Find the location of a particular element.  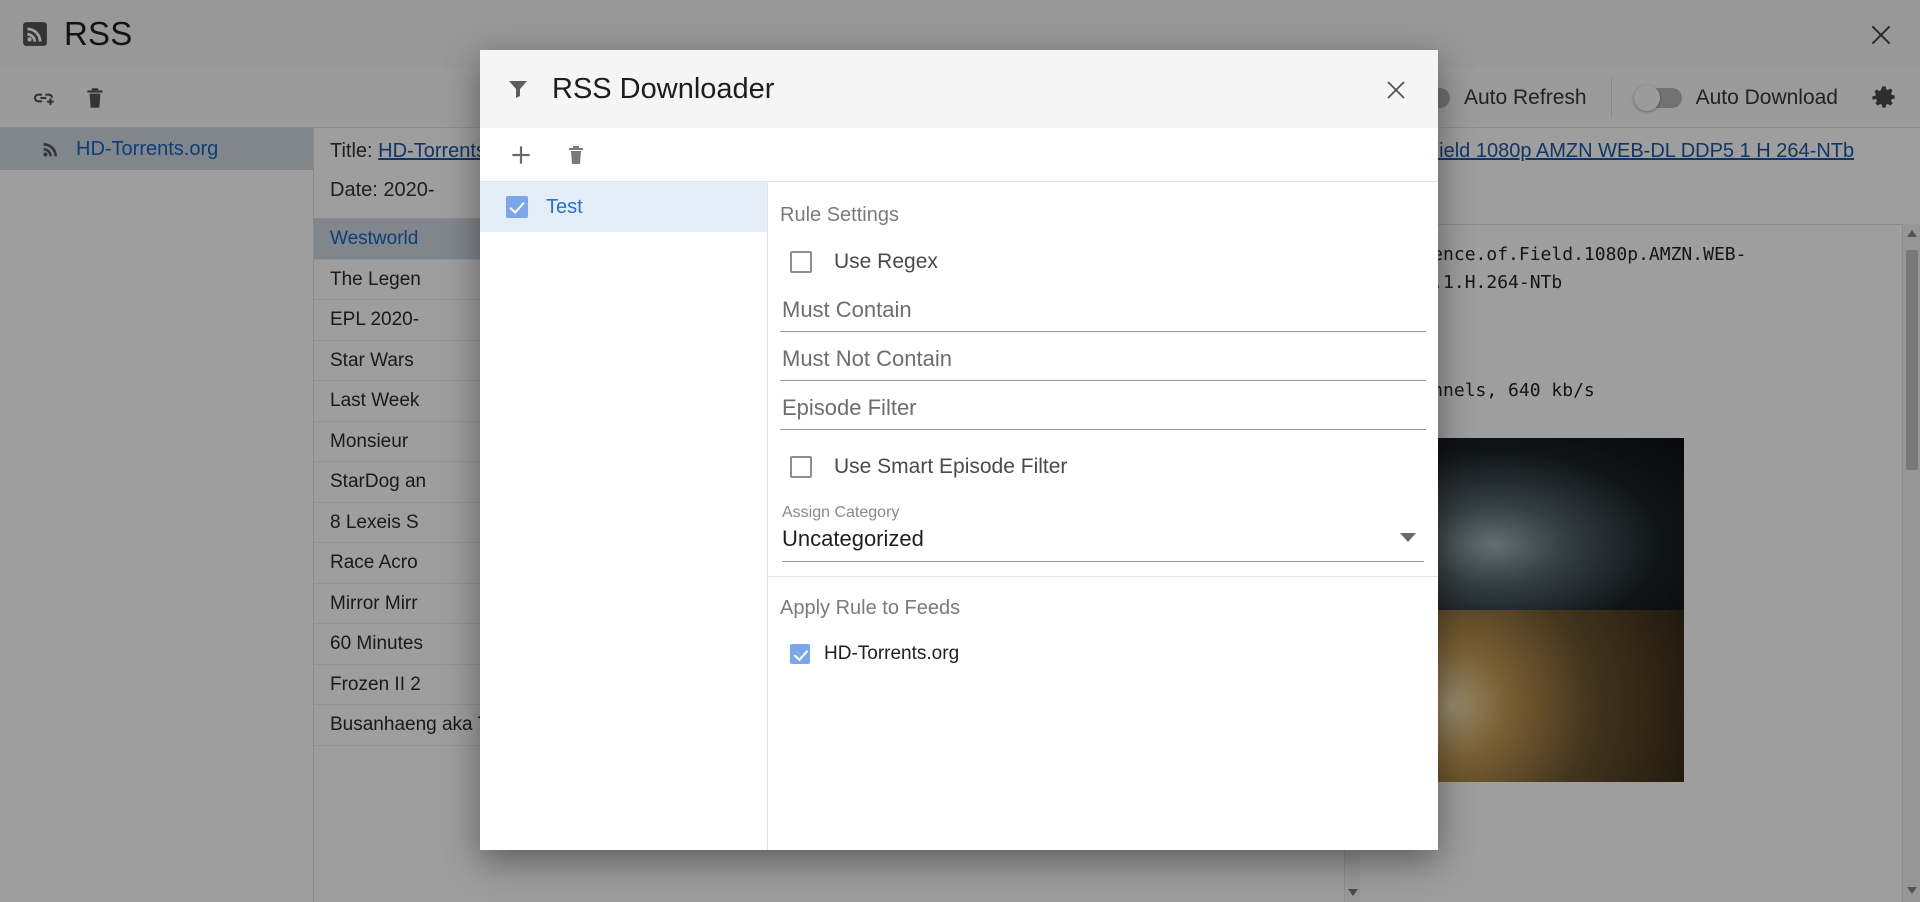

dialog-close-icon is located at coordinates (1396, 90).